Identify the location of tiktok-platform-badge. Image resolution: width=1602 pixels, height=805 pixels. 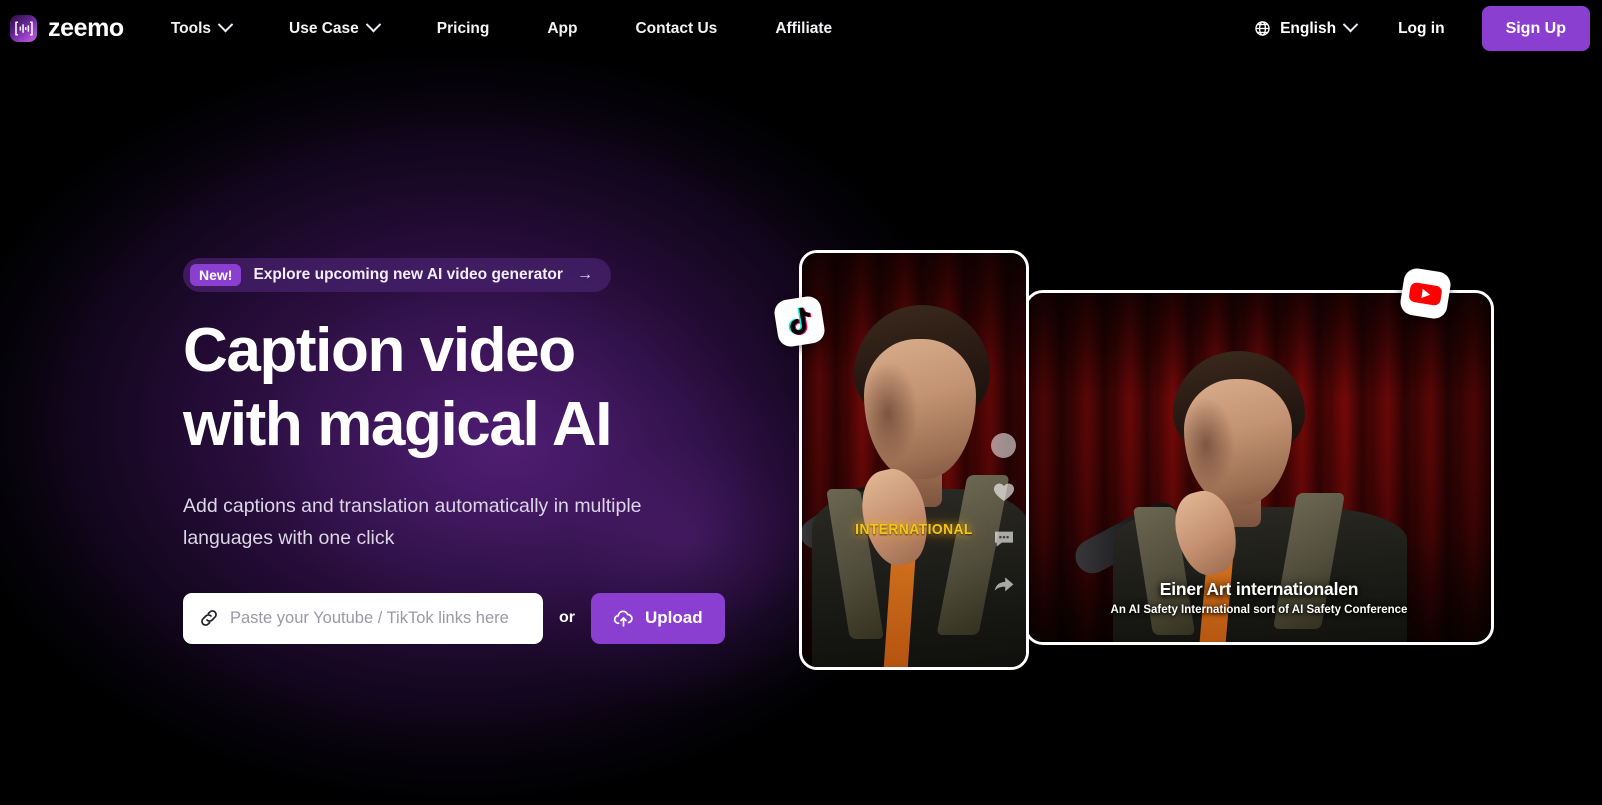
(799, 321).